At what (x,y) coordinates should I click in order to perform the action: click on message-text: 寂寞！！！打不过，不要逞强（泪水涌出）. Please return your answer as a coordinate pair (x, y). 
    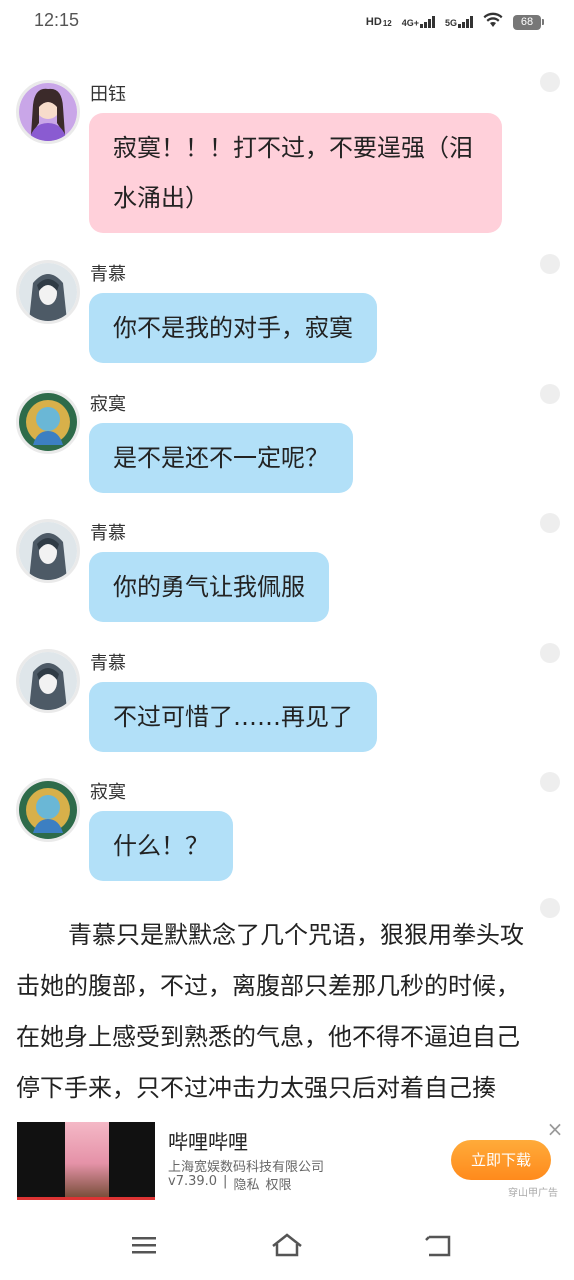
    Looking at the image, I should click on (293, 173).